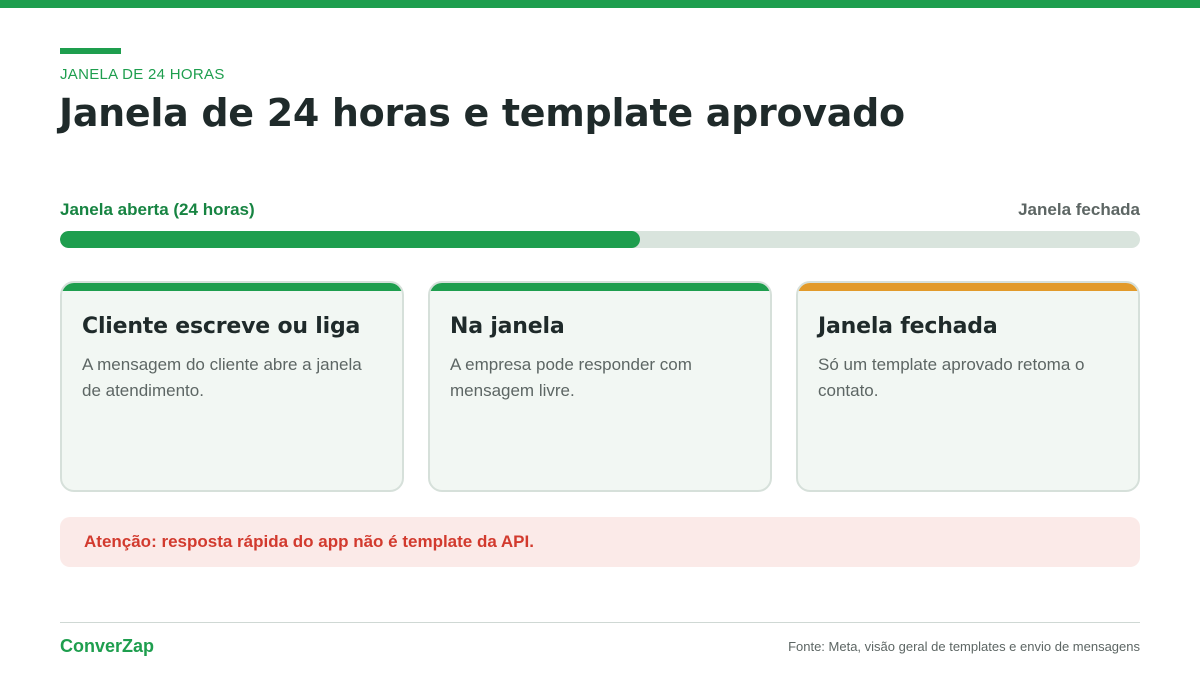 Image resolution: width=1200 pixels, height=675 pixels. I want to click on card-title: Na janela, so click(507, 326).